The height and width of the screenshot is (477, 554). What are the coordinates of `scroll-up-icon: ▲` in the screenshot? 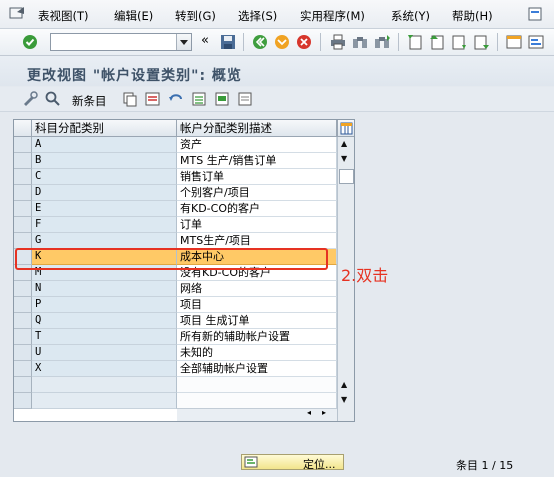 It's located at (344, 143).